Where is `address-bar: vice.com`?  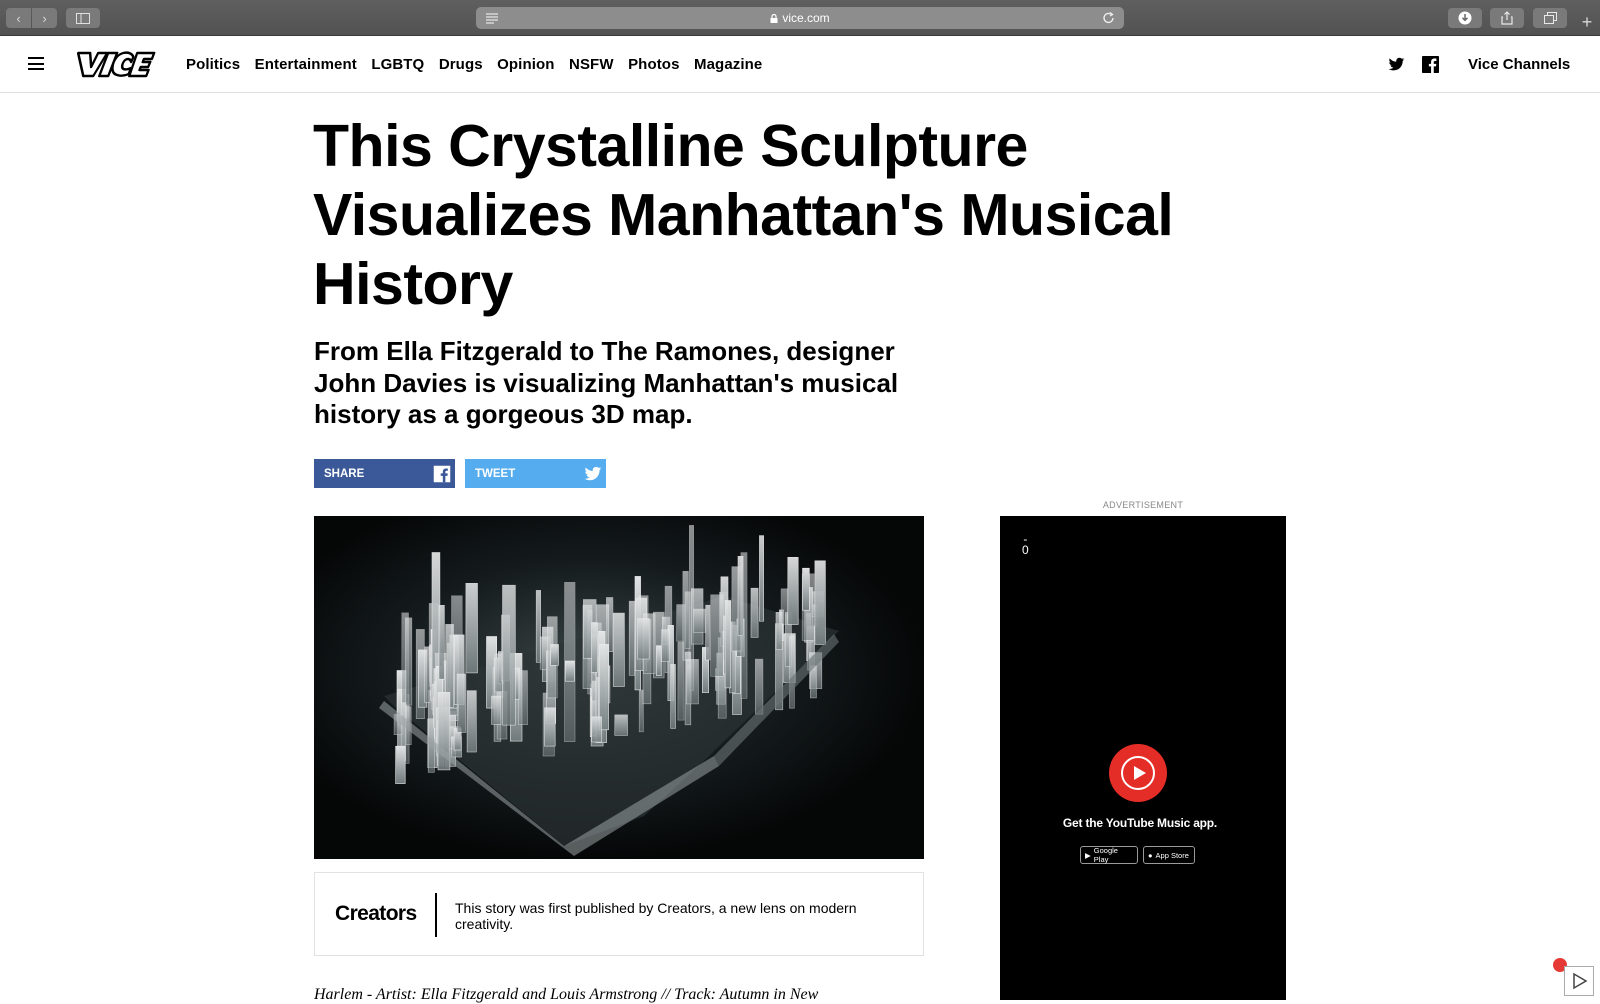
address-bar: vice.com is located at coordinates (800, 18).